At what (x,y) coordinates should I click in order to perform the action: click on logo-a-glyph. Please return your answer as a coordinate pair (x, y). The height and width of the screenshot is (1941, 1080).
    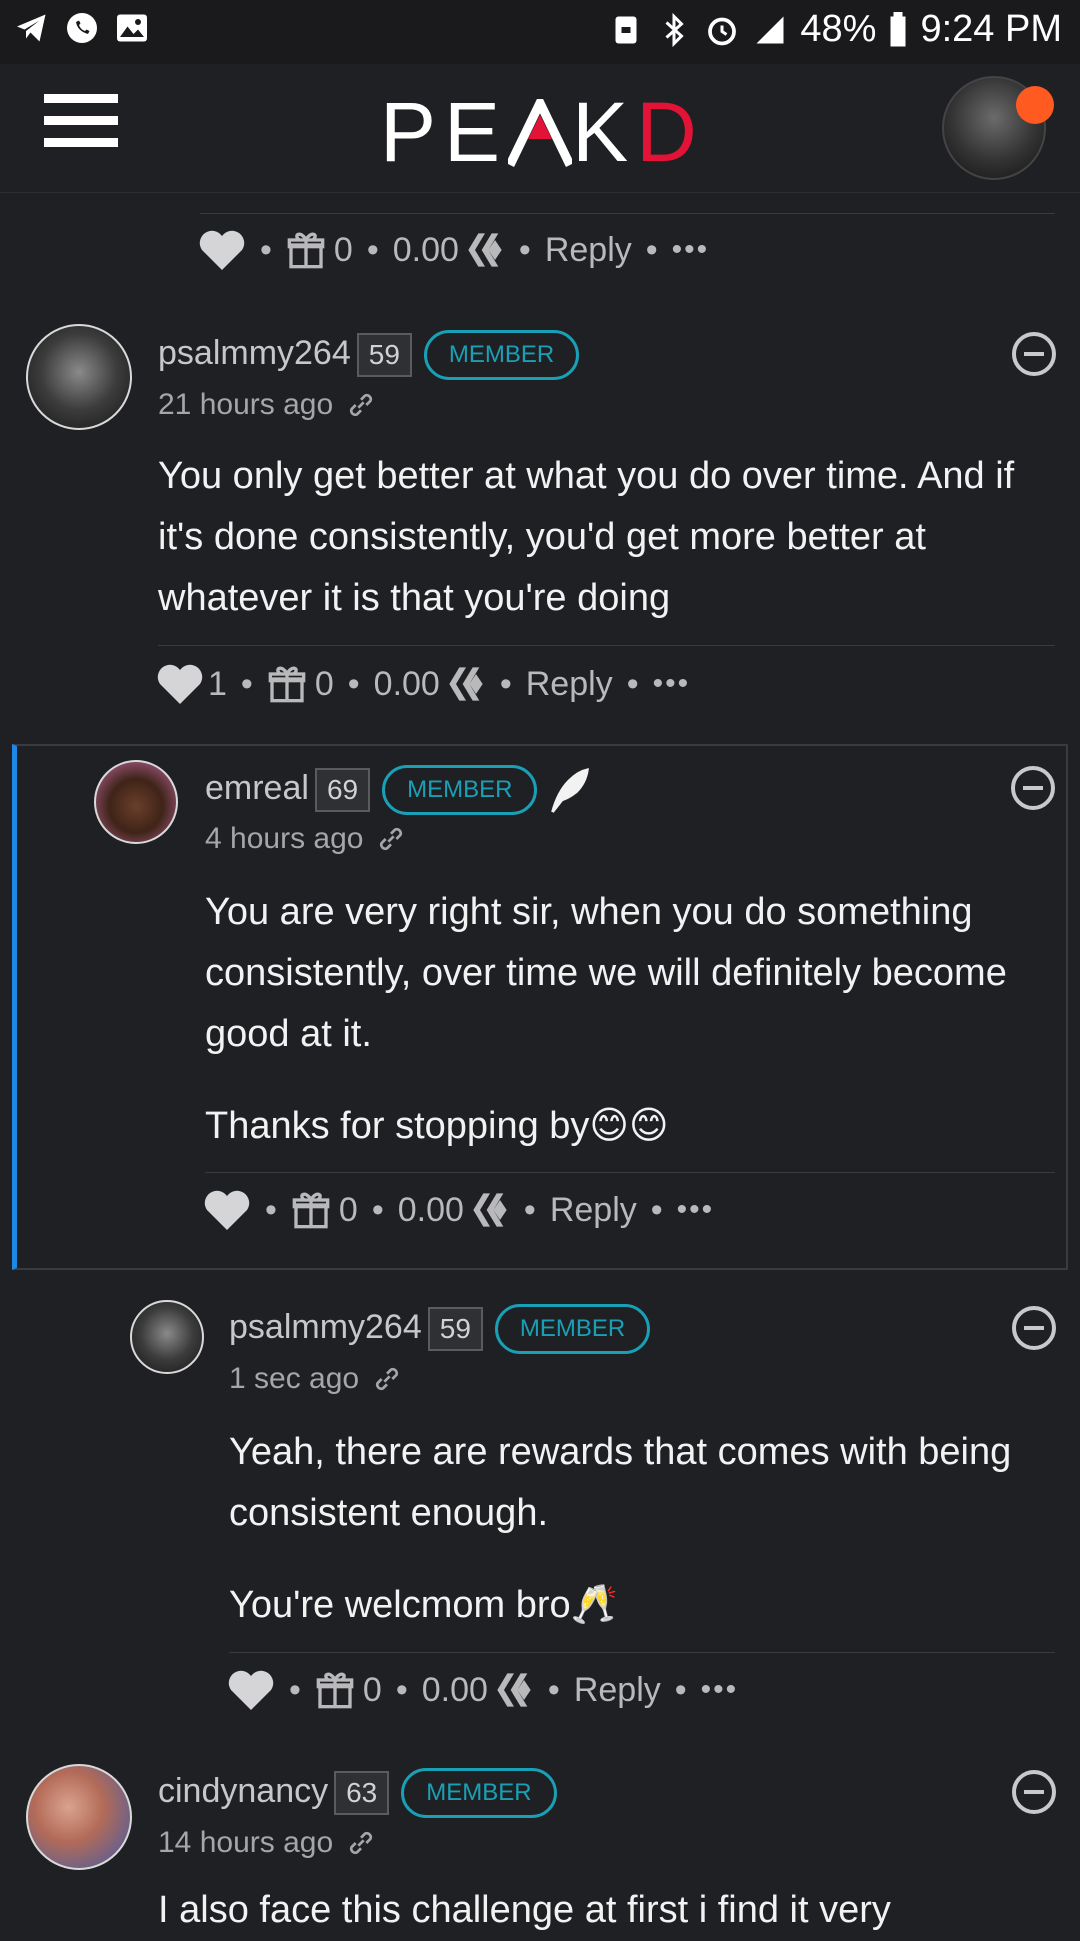
    Looking at the image, I should click on (540, 132).